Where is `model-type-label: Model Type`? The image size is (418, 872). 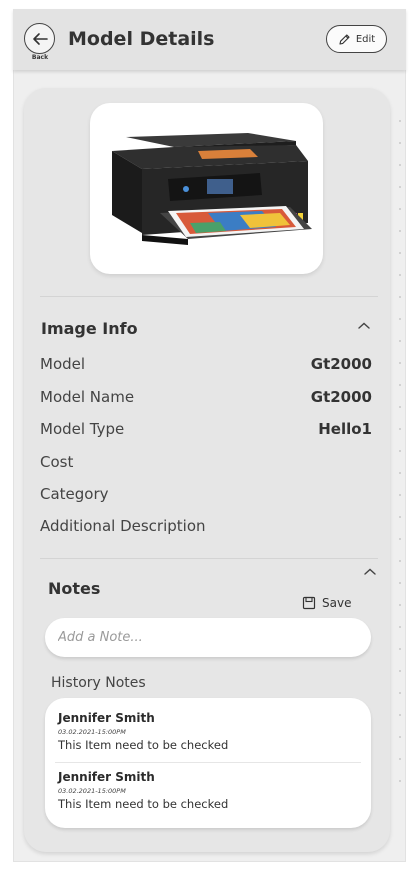 model-type-label: Model Type is located at coordinates (82, 429).